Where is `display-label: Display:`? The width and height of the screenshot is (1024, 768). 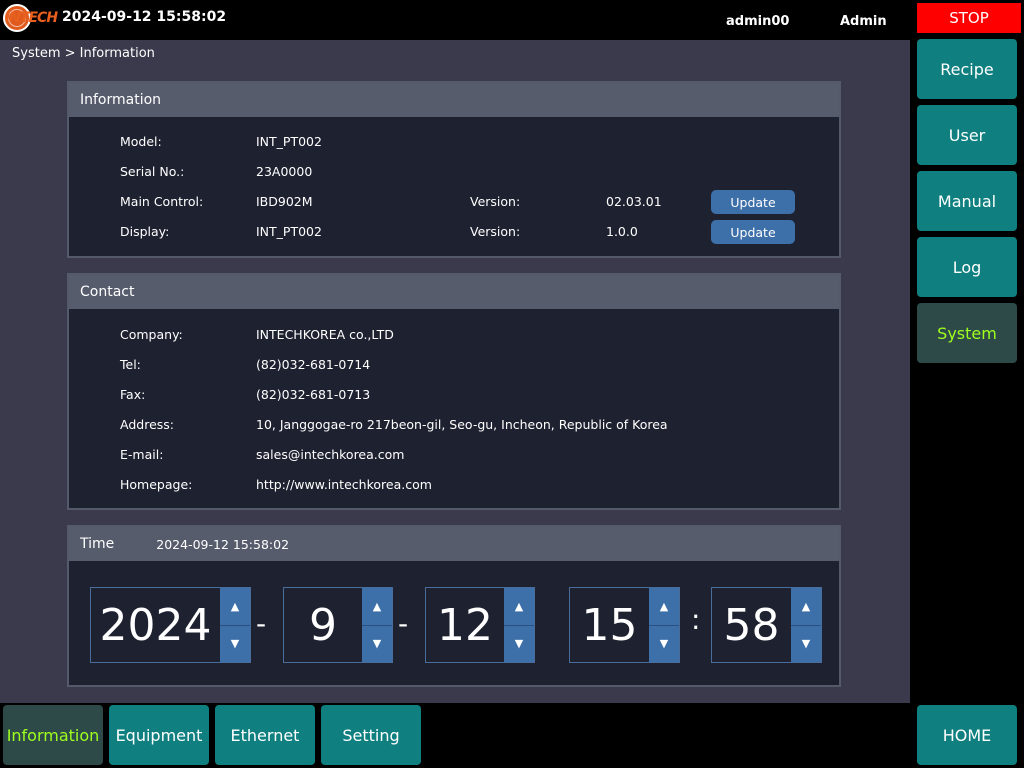 display-label: Display: is located at coordinates (145, 231).